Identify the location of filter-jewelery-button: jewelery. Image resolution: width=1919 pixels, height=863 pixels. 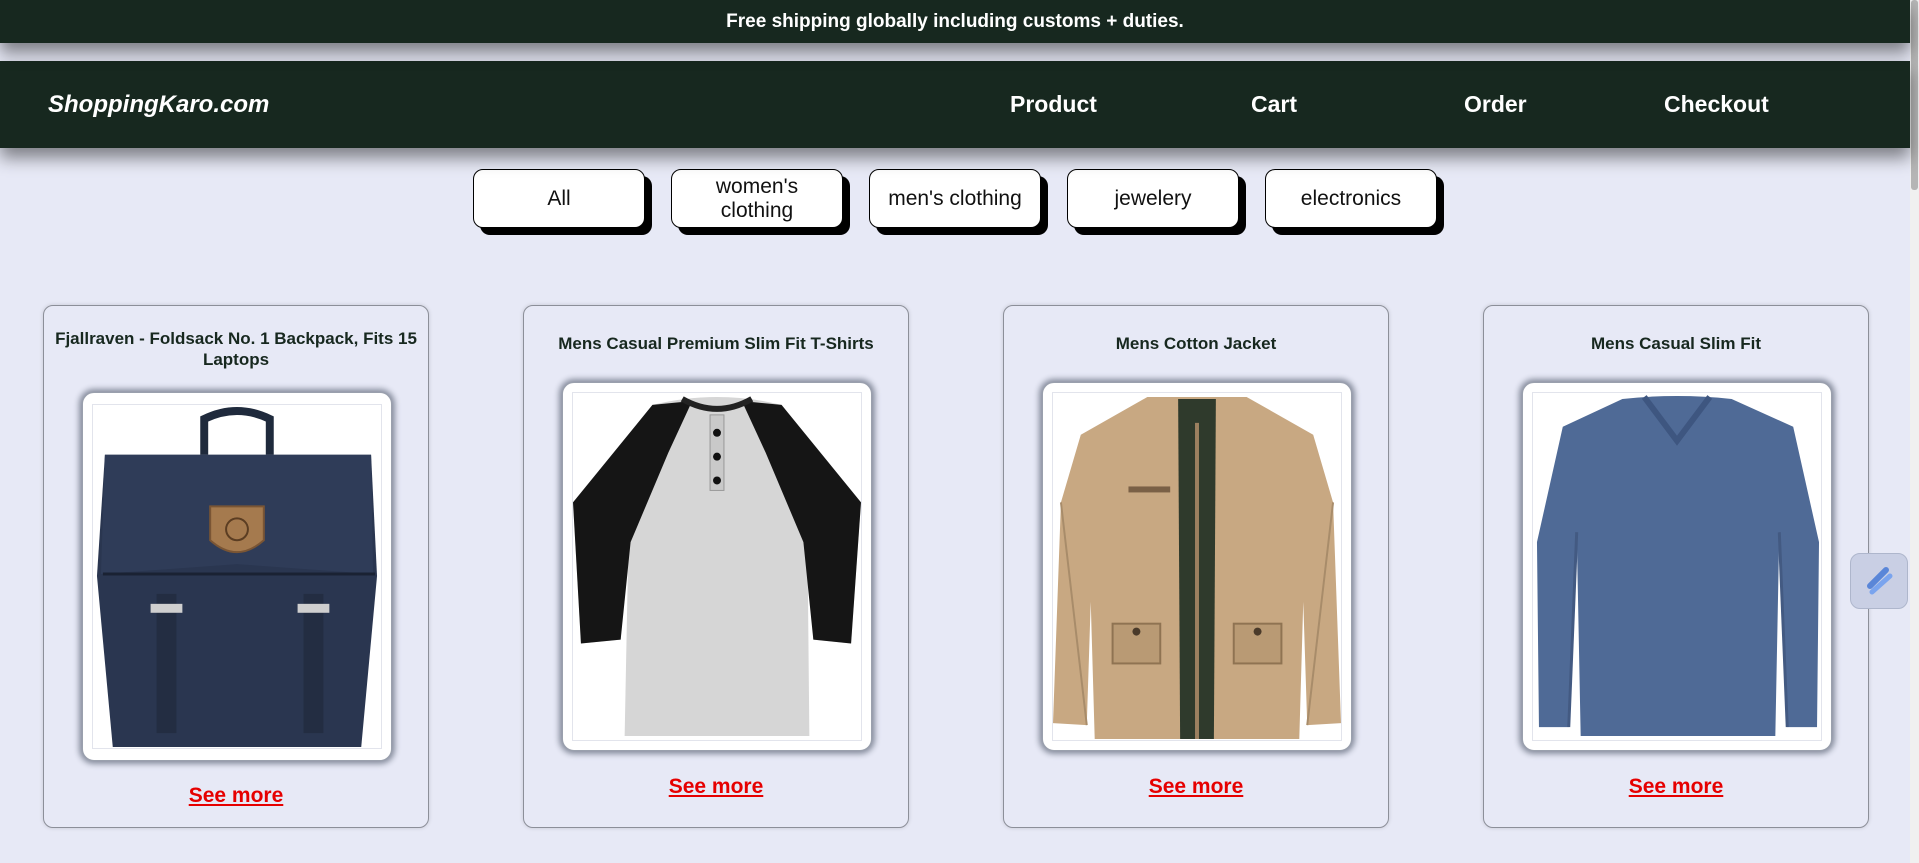
(1153, 198).